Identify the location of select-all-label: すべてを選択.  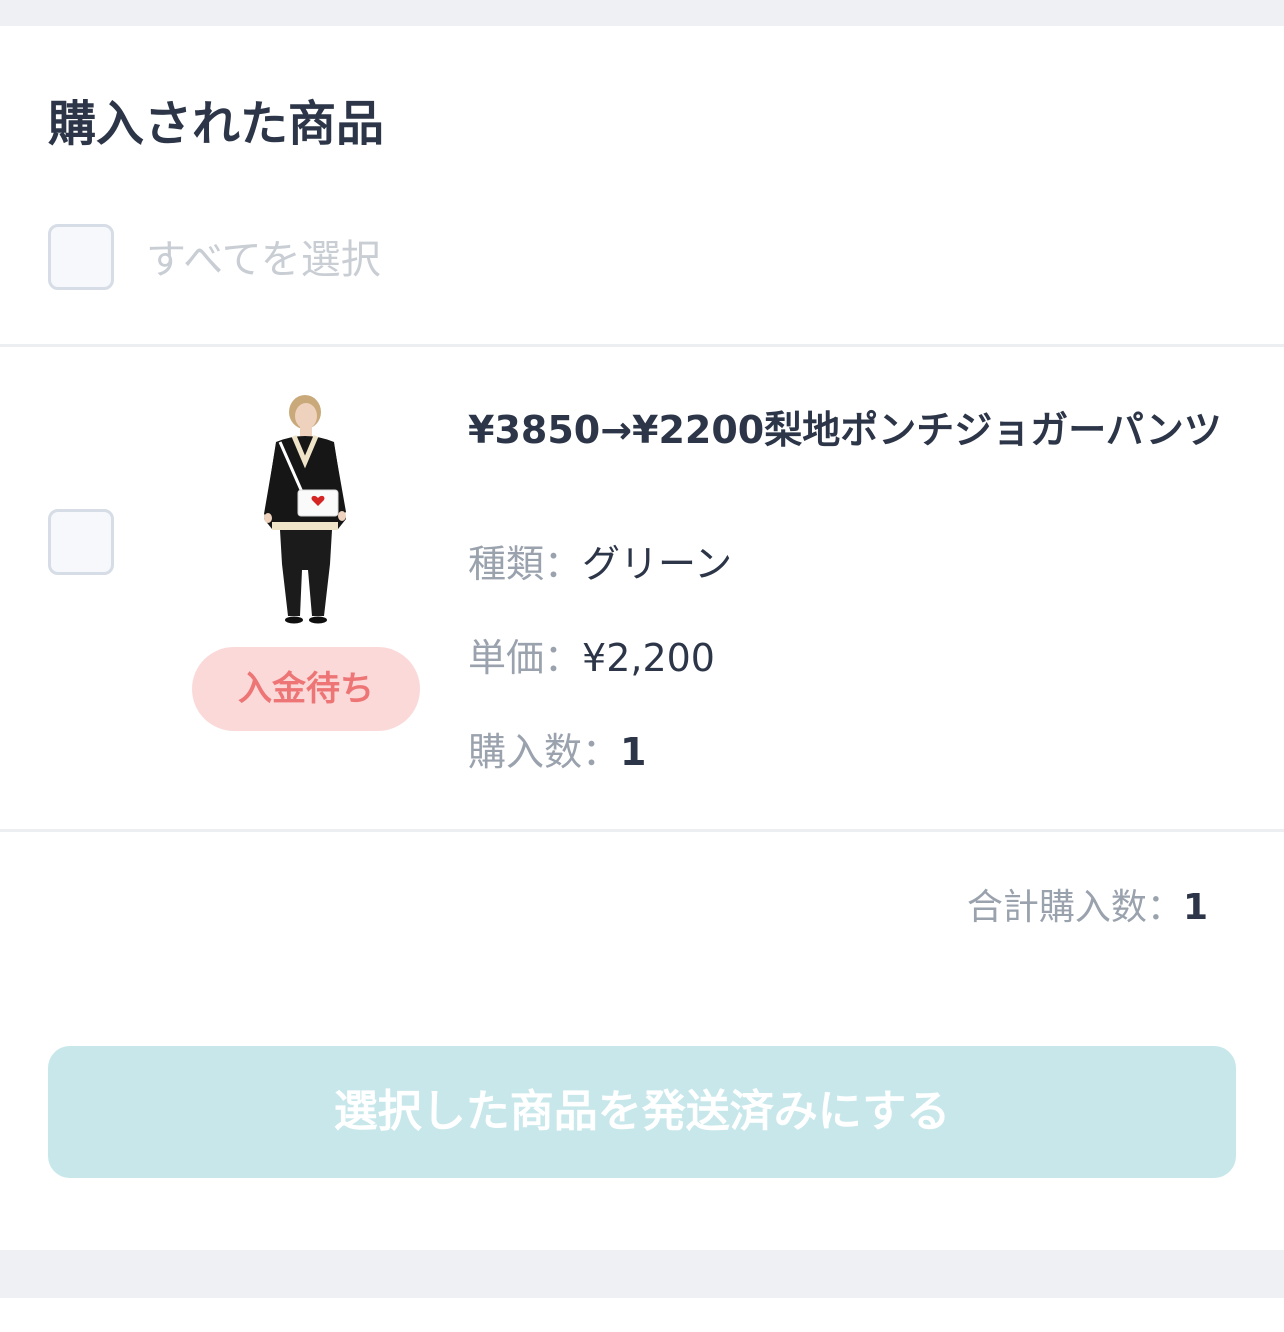
(263, 260).